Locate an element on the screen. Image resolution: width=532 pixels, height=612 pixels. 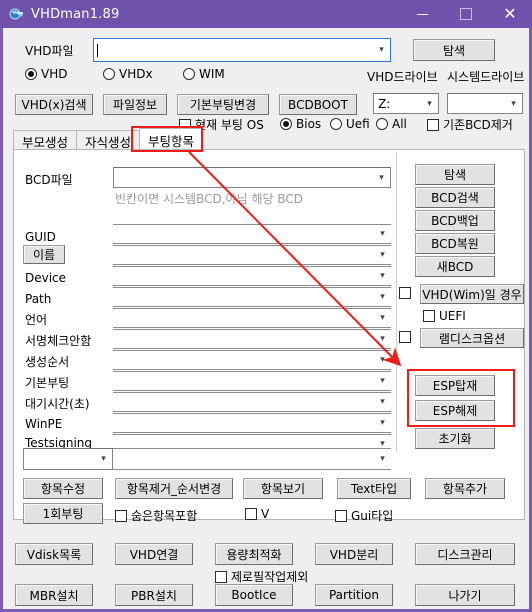
esp-unmount-button: ESP해제 is located at coordinates (455, 410).